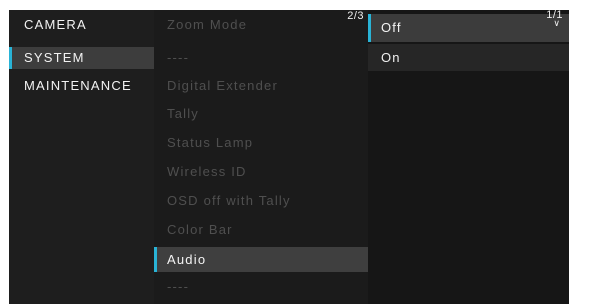 This screenshot has width=593, height=304. I want to click on menu-item-osd-off-with-tally: OSD off with Tally, so click(261, 201).